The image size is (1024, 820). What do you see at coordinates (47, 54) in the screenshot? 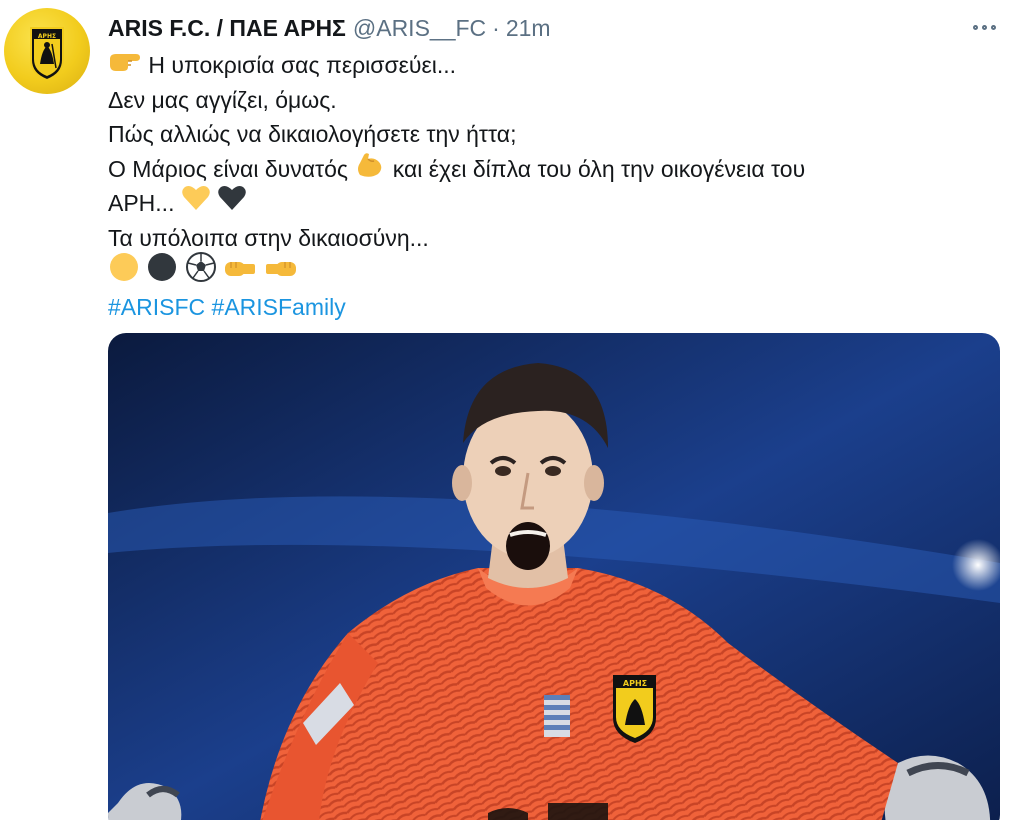
I see `aris-crest-icon: ΑΡΗΣ` at bounding box center [47, 54].